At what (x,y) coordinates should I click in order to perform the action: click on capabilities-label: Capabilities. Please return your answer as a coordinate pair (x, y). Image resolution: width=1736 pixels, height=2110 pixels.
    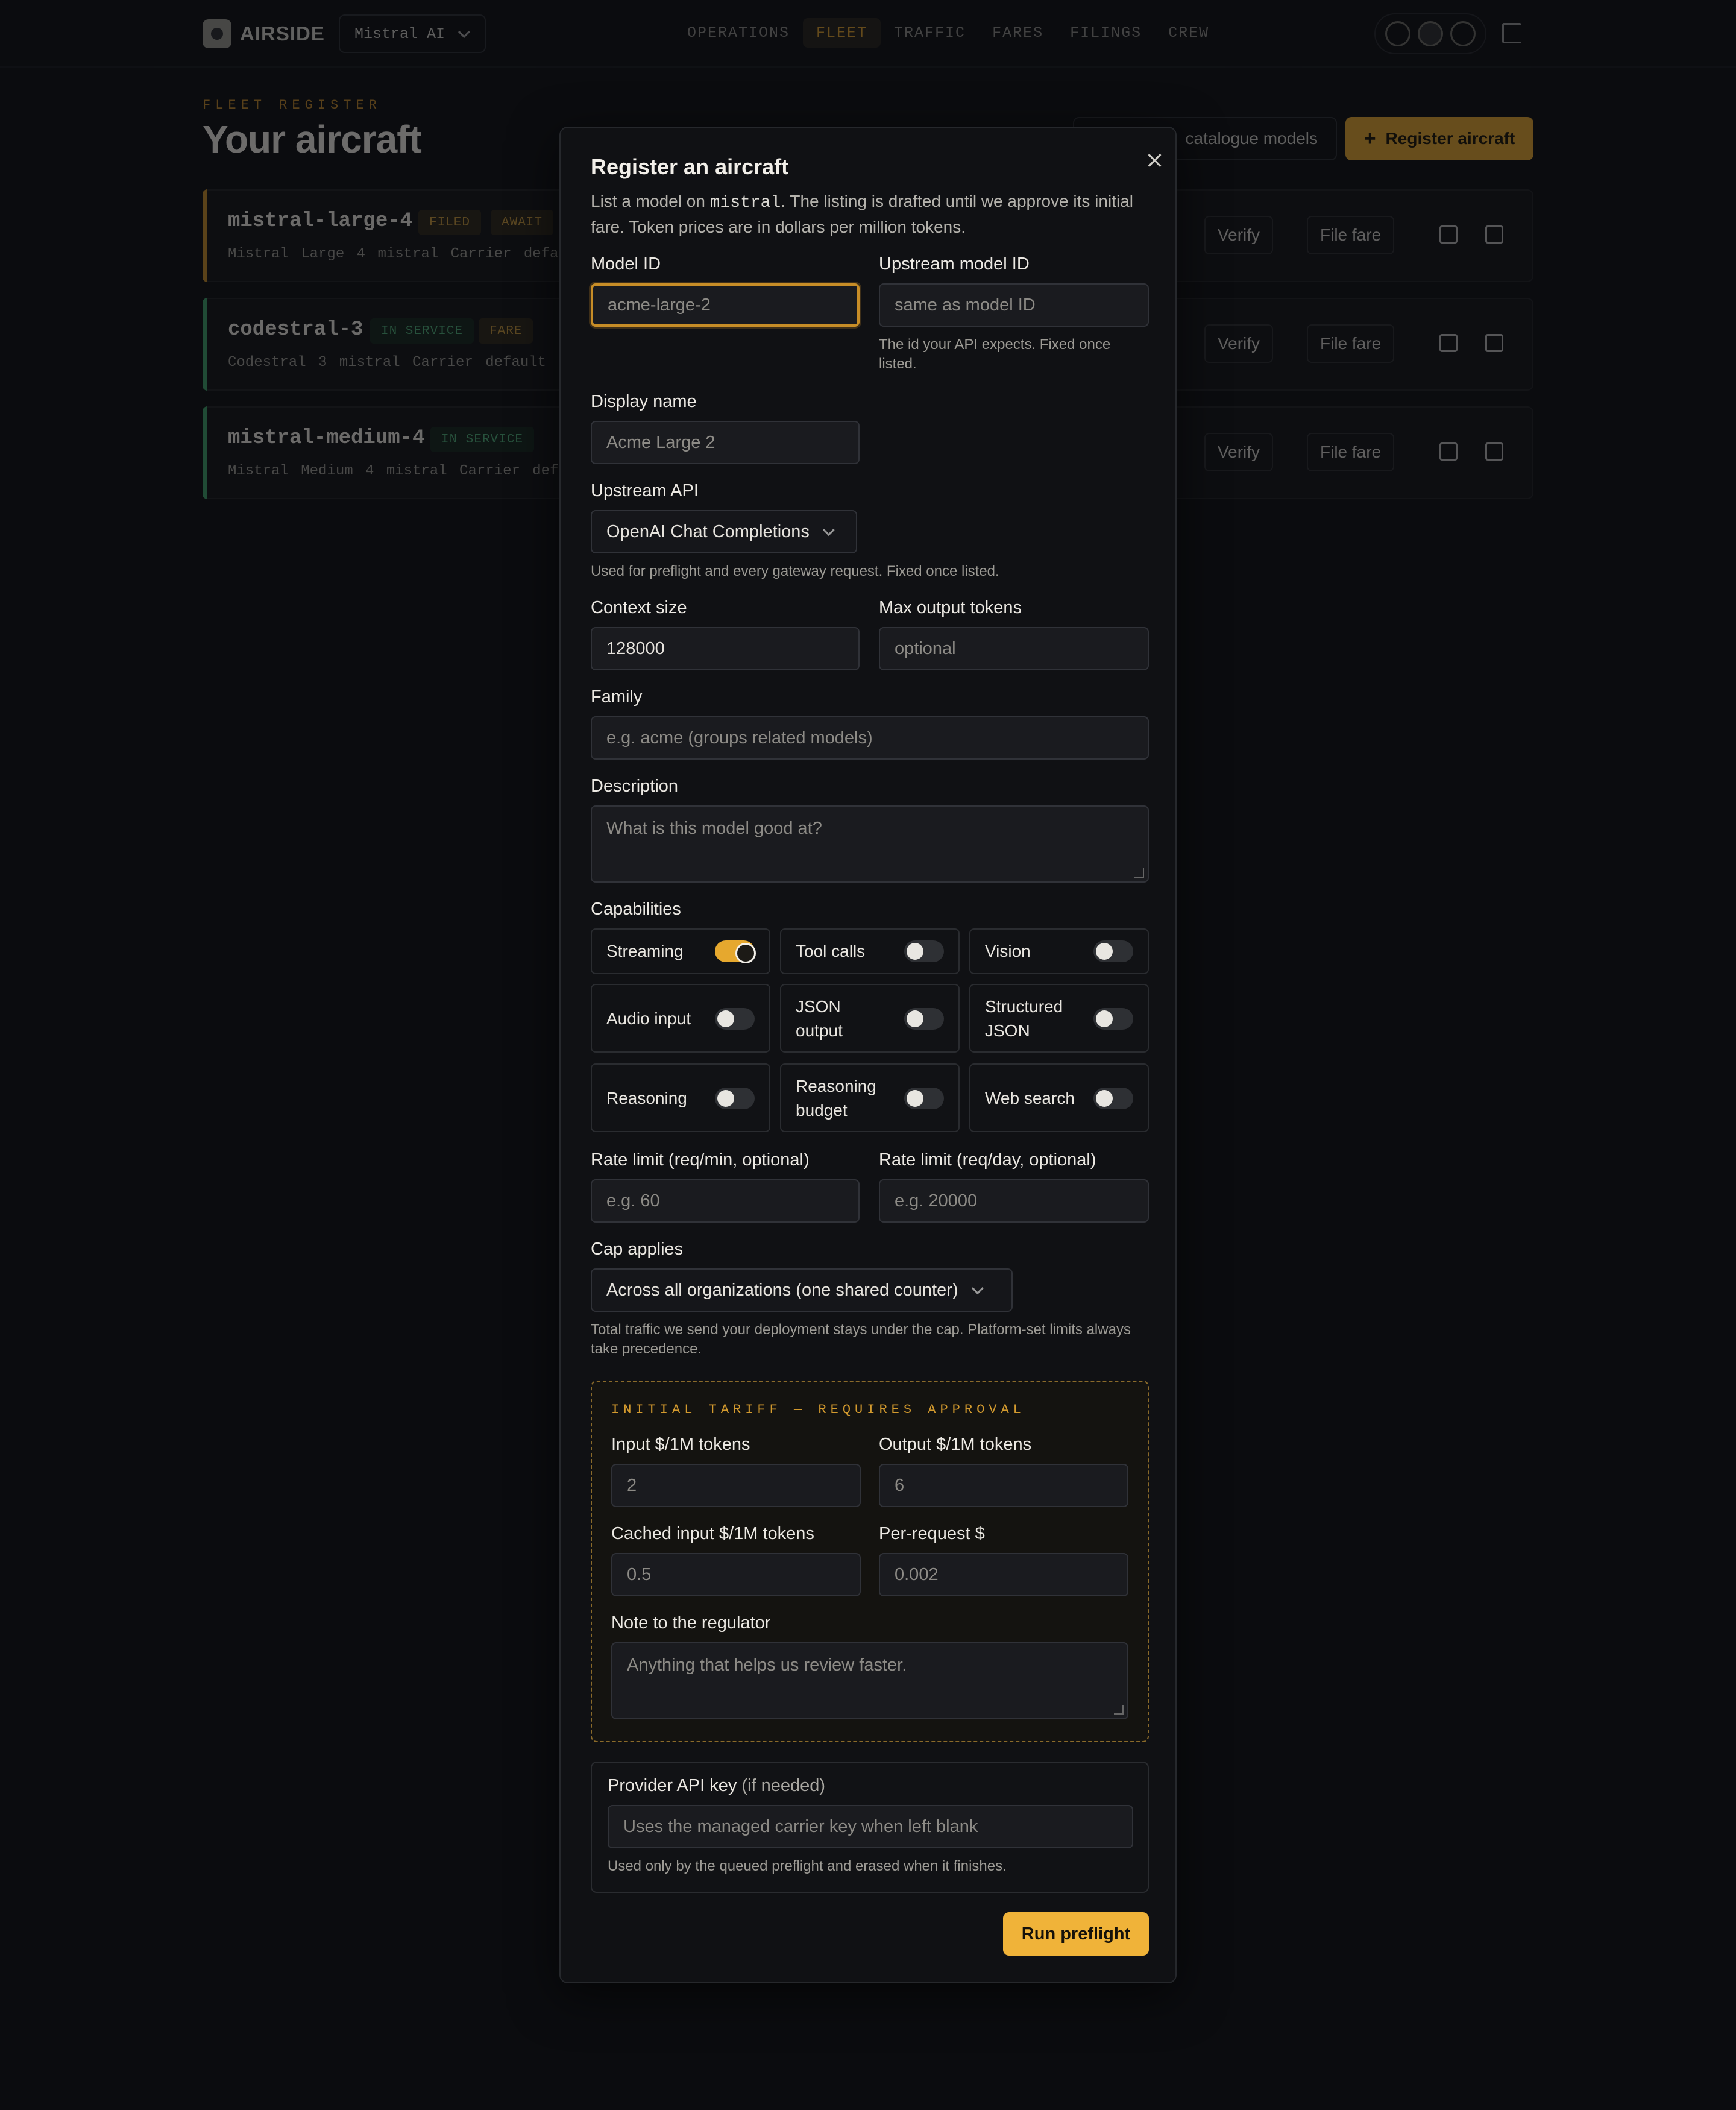
    Looking at the image, I should click on (636, 909).